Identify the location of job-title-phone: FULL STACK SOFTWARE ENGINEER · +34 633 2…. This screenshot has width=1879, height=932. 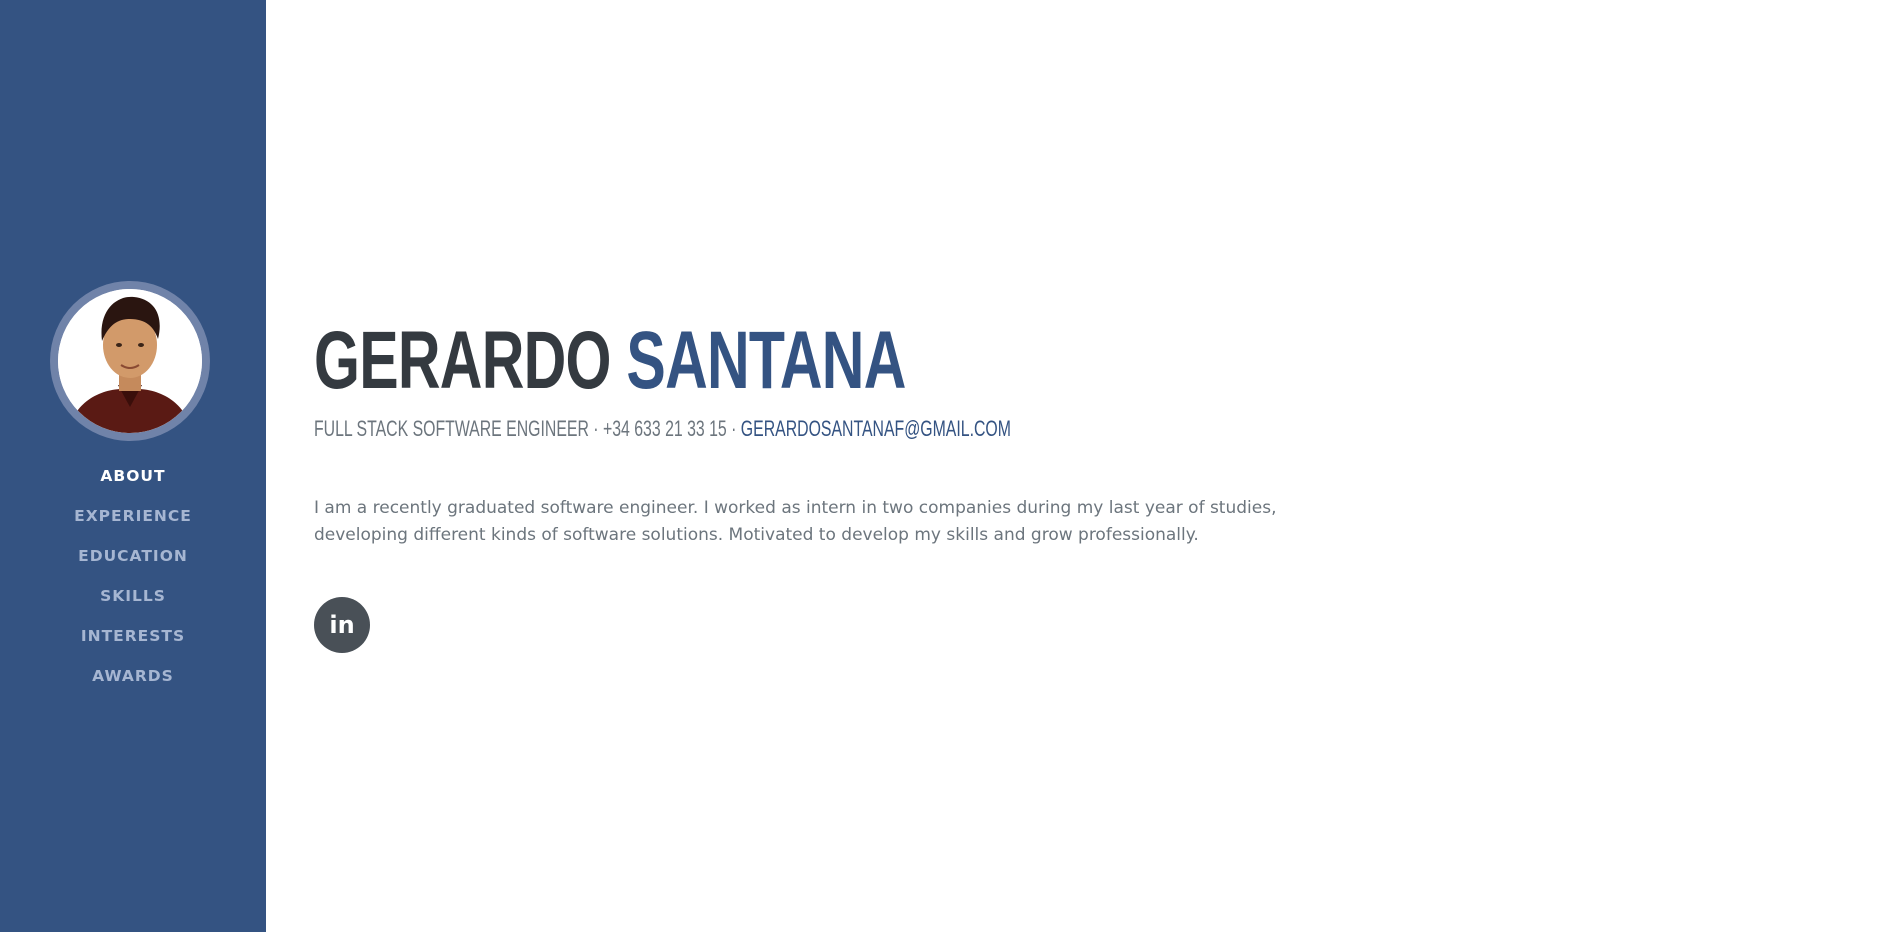
(527, 428).